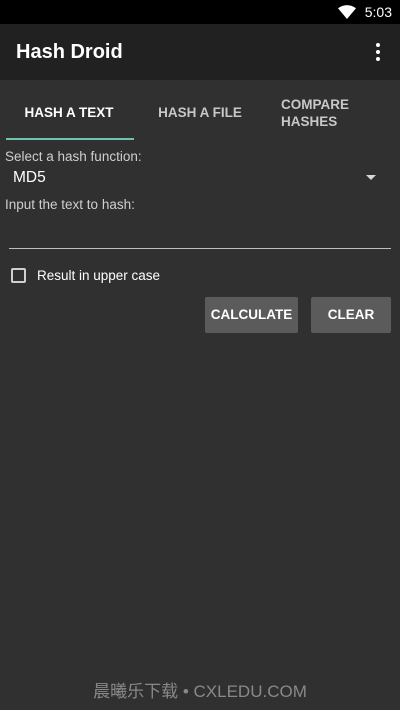 This screenshot has width=400, height=710. Describe the element at coordinates (315, 113) in the screenshot. I see `tab-label: COMPARE HASHES` at that location.